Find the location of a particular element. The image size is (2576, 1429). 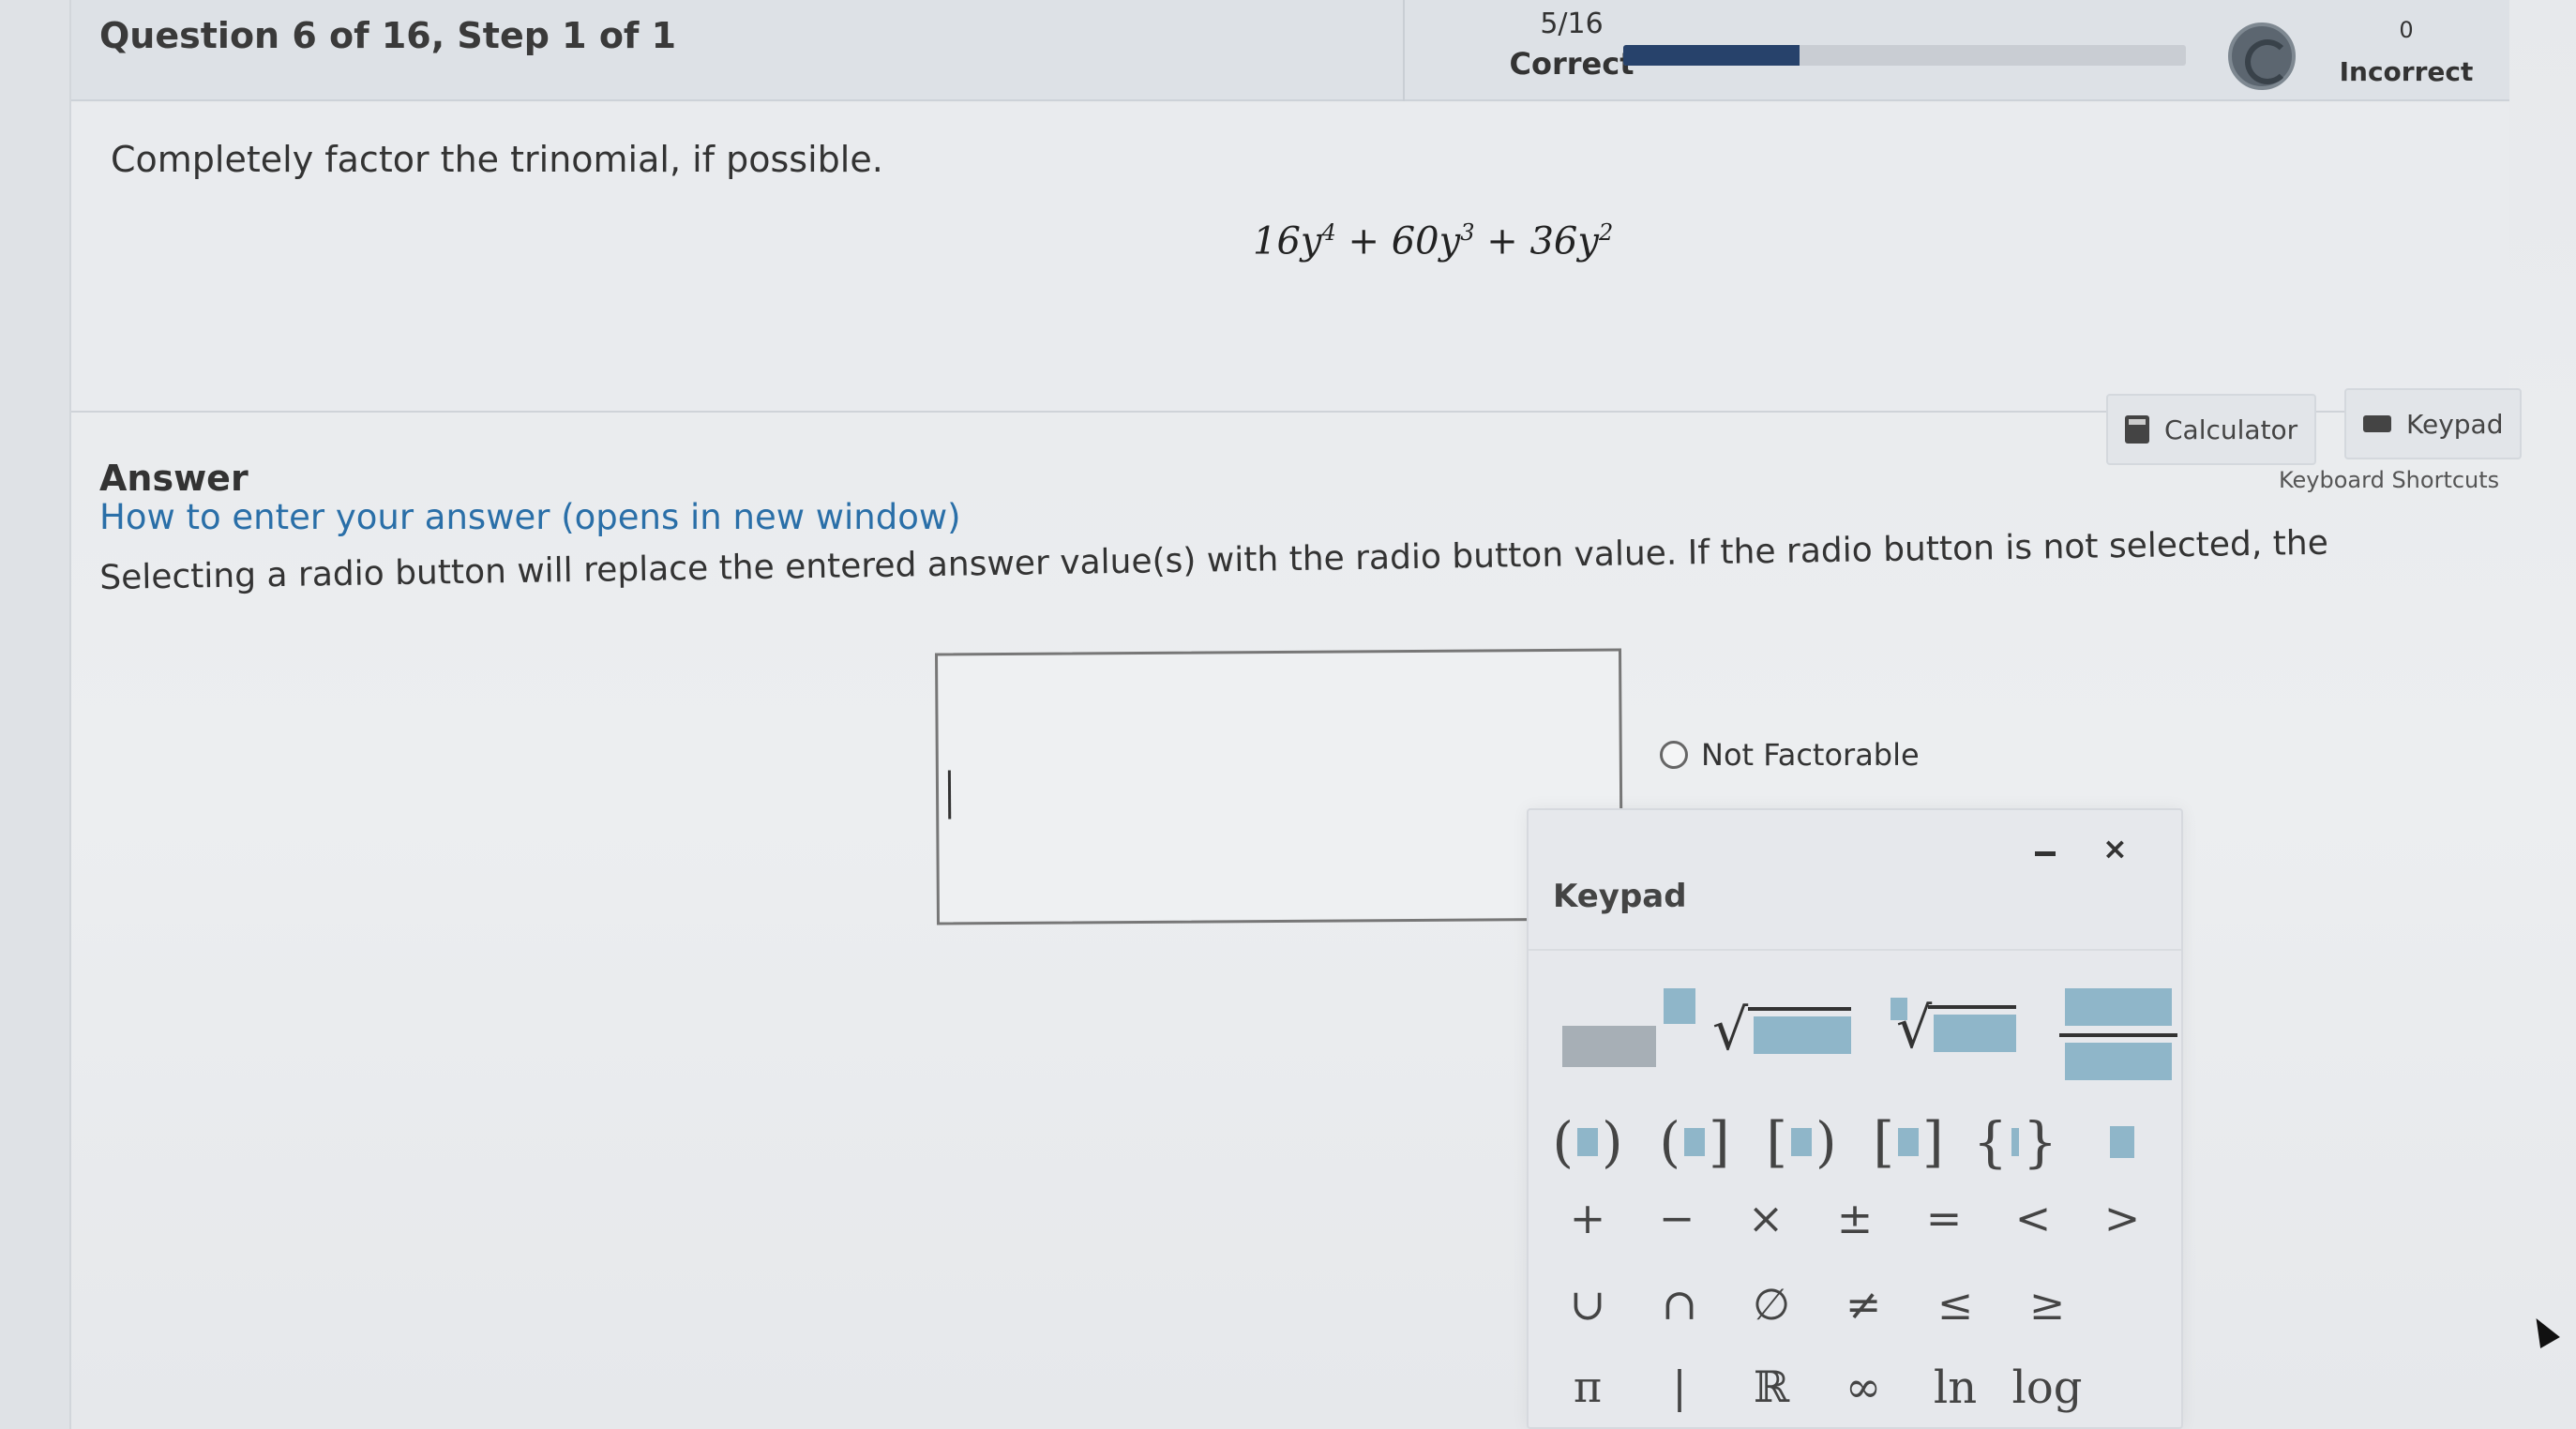

real-numbers-key: ℝ is located at coordinates (1771, 1387).